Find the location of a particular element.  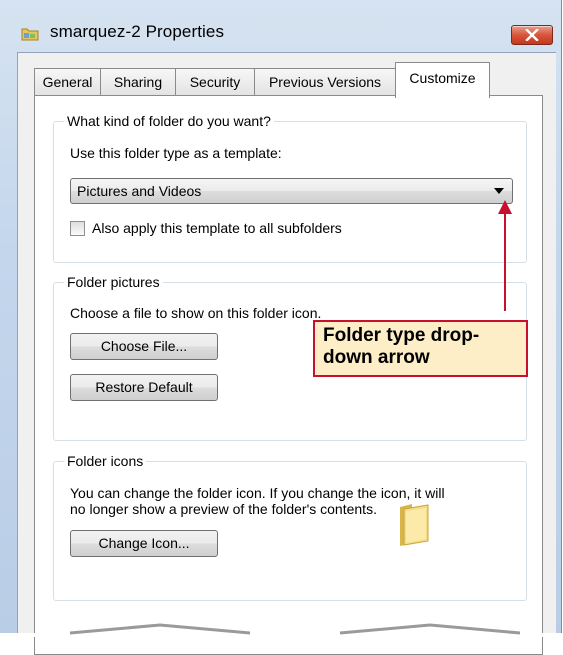

folder-pictures-legend: Folder pictures is located at coordinates (113, 282).